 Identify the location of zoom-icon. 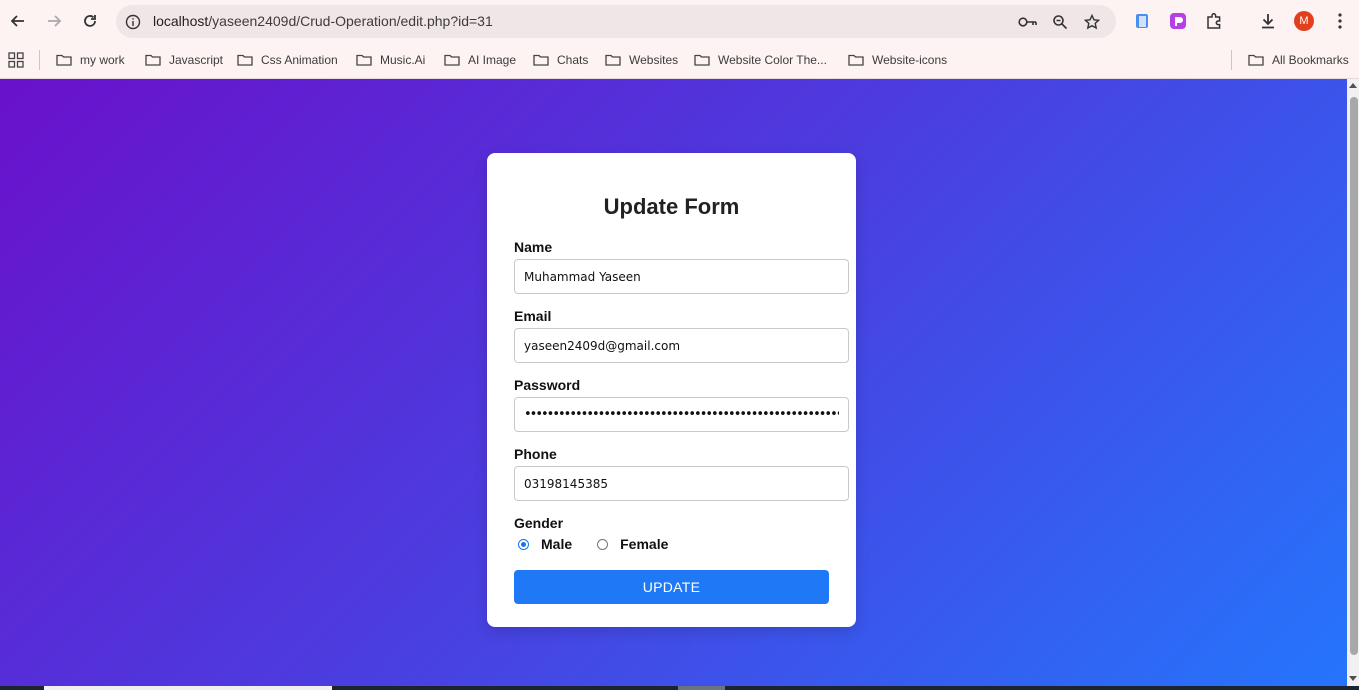
(1060, 22).